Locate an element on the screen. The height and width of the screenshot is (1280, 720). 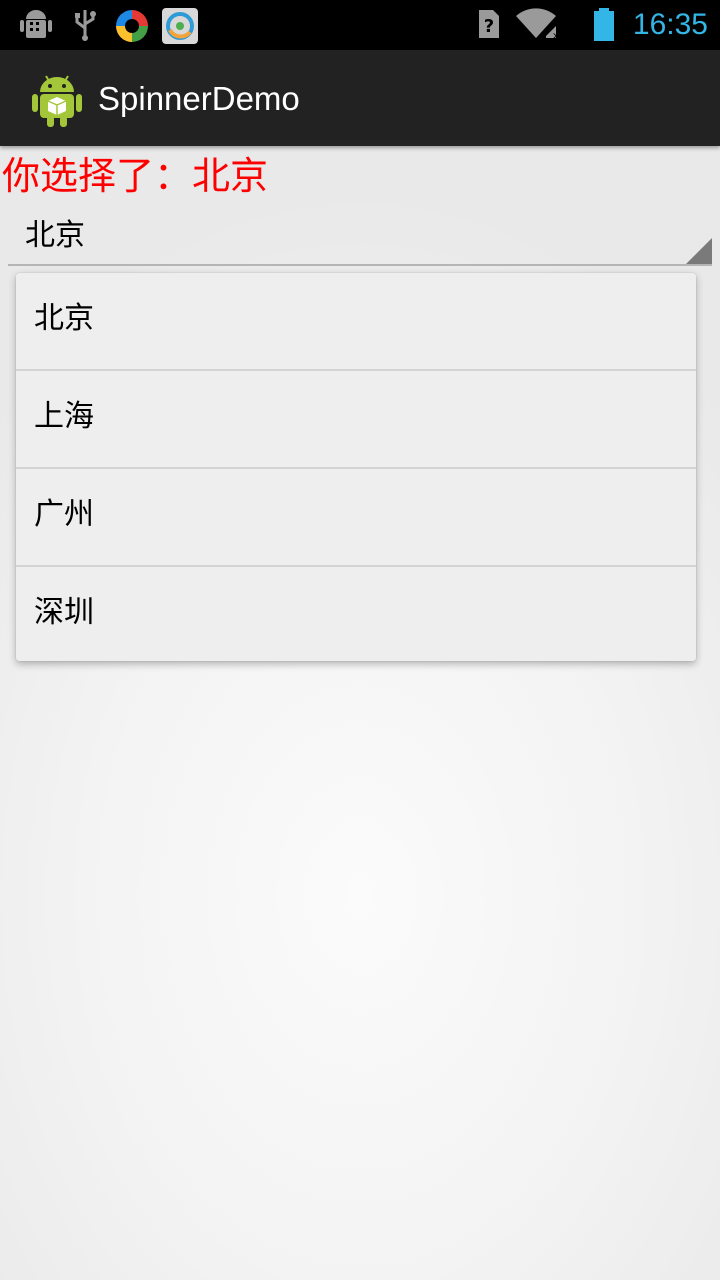
app-notification-icon is located at coordinates (132, 26).